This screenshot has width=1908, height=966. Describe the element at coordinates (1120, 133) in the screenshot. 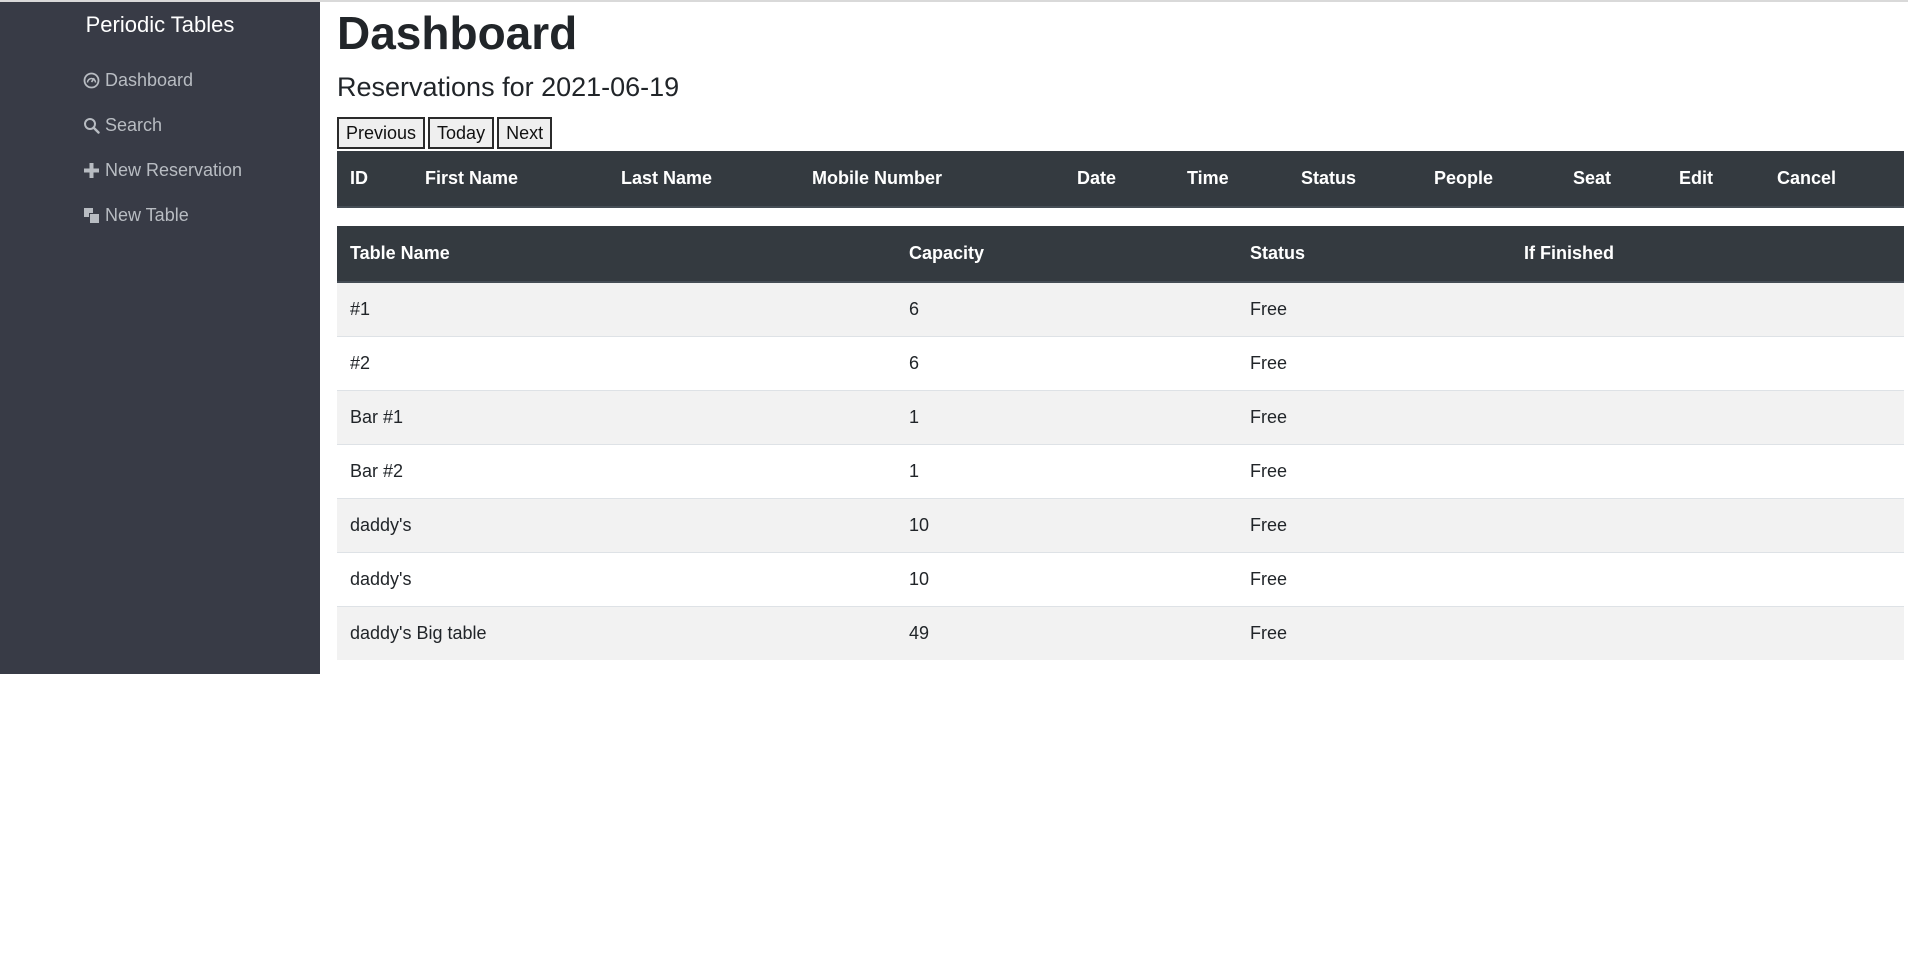

I see `date-nav-buttons: Previous Today Next` at that location.